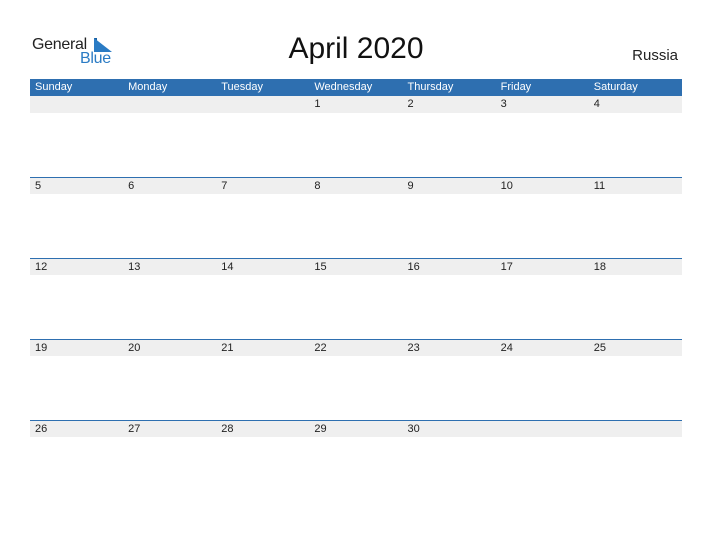 This screenshot has width=712, height=550. Describe the element at coordinates (410, 104) in the screenshot. I see `day-cell: 2` at that location.